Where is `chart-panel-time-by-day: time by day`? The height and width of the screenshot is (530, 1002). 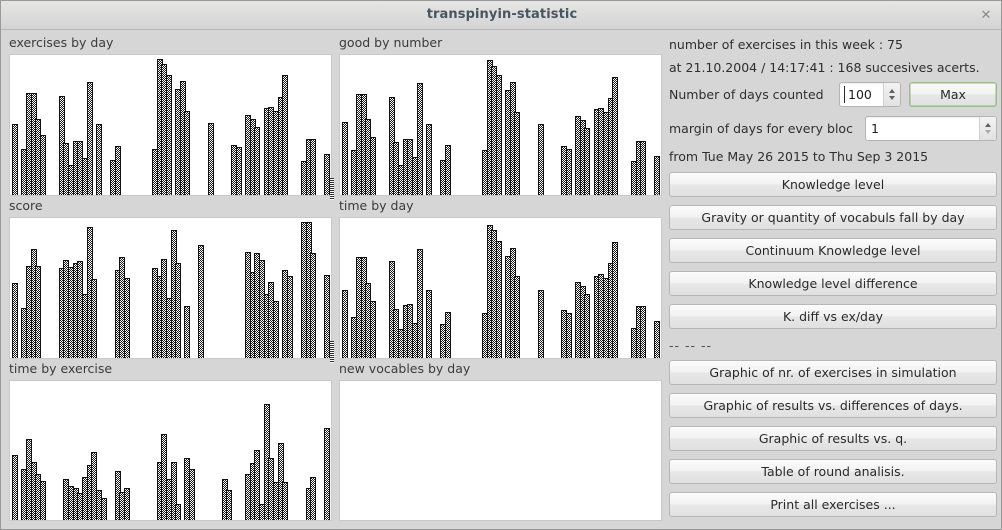 chart-panel-time-by-day: time by day is located at coordinates (496, 279).